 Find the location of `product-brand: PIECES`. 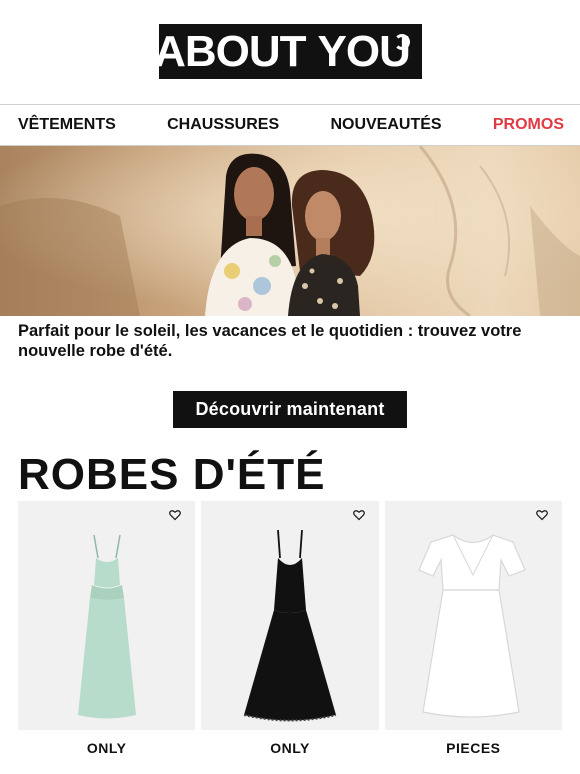

product-brand: PIECES is located at coordinates (473, 748).